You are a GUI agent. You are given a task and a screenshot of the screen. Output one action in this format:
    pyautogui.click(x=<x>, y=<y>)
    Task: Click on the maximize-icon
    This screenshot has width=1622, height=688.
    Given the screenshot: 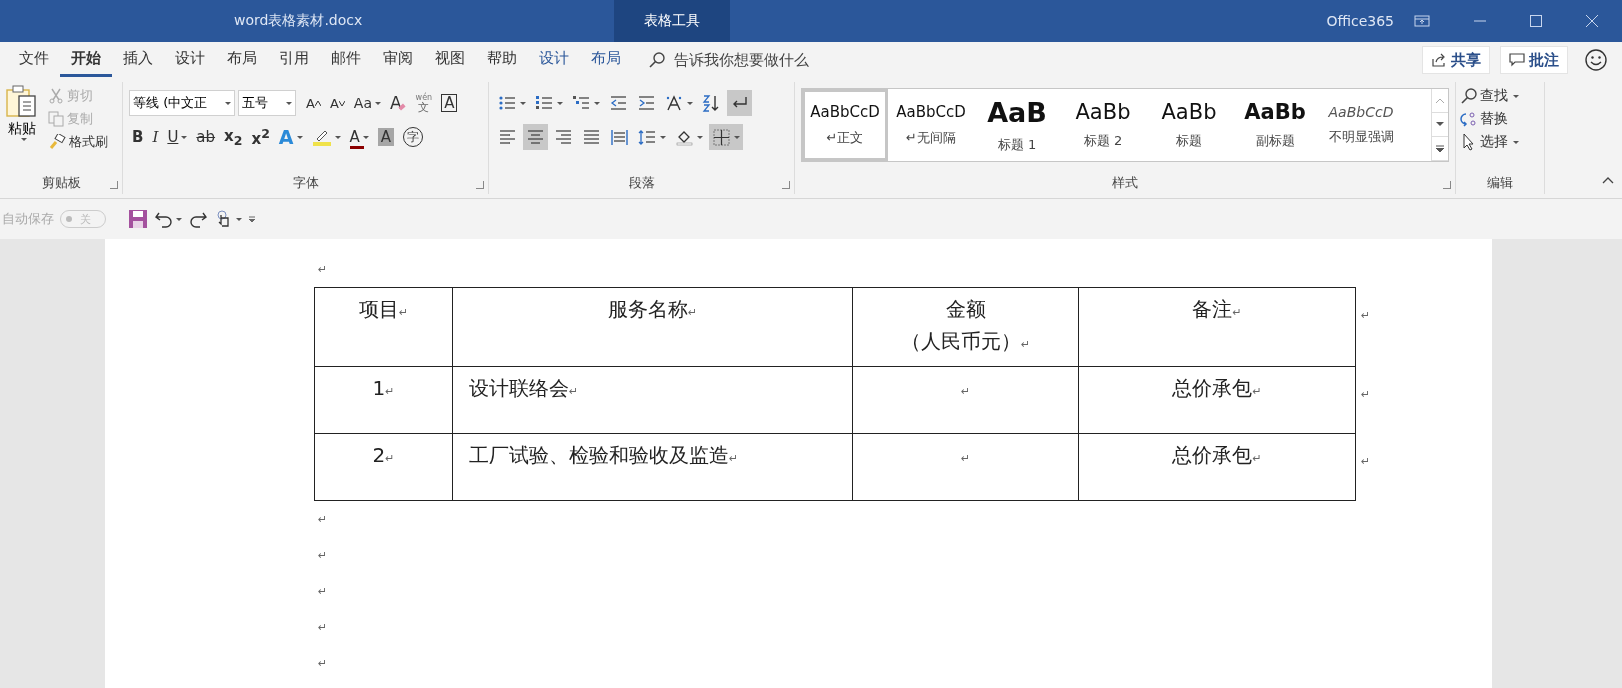 What is the action you would take?
    pyautogui.click(x=1536, y=21)
    